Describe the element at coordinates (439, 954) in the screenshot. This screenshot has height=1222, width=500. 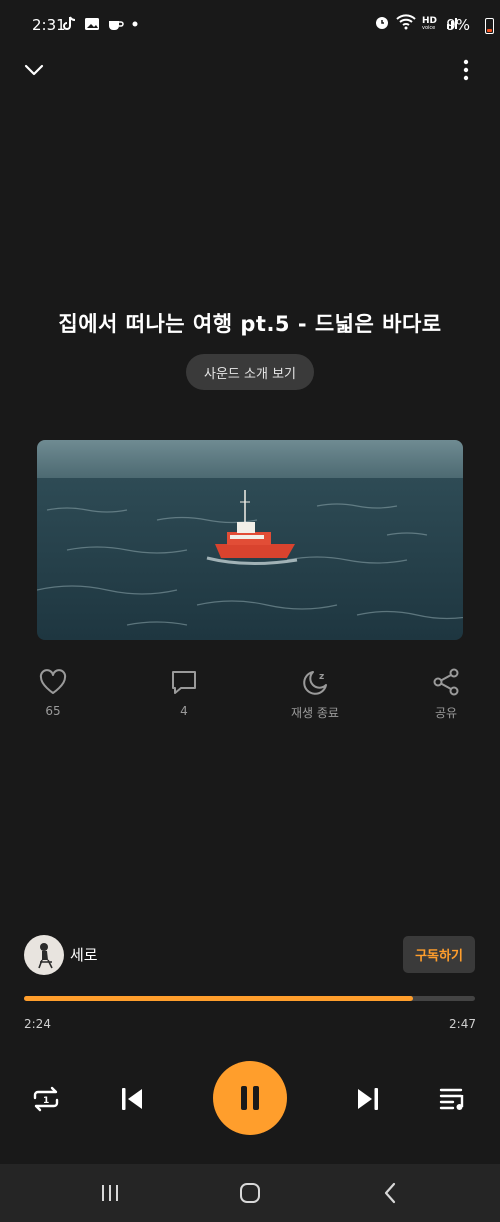
I see `subscribe-button: 구독하기` at that location.